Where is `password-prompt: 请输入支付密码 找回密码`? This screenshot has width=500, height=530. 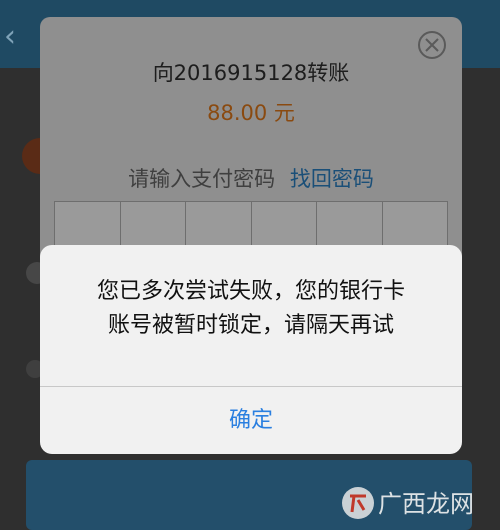 password-prompt: 请输入支付密码 找回密码 is located at coordinates (251, 178).